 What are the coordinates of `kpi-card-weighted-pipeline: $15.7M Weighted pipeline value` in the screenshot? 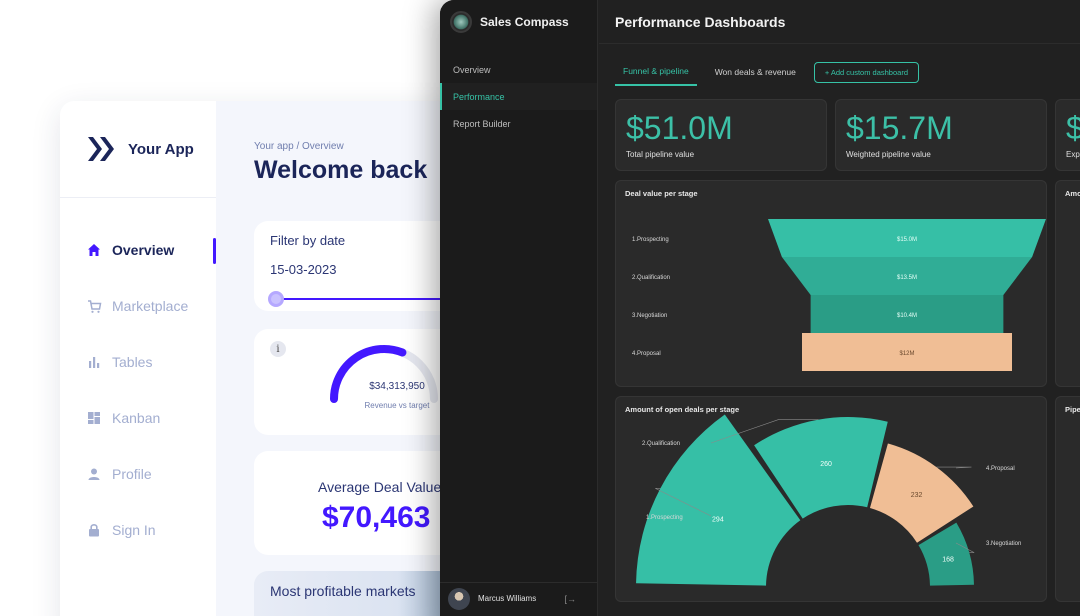 It's located at (941, 135).